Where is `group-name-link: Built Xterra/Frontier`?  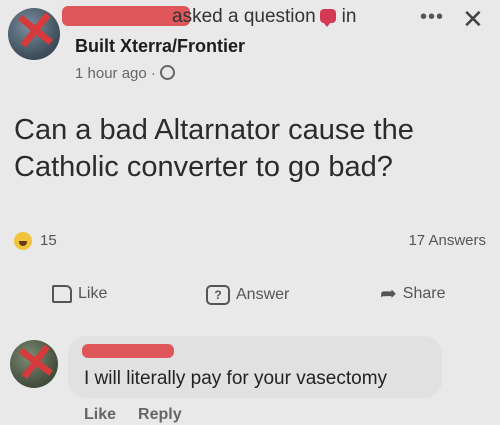
group-name-link: Built Xterra/Frontier is located at coordinates (160, 46).